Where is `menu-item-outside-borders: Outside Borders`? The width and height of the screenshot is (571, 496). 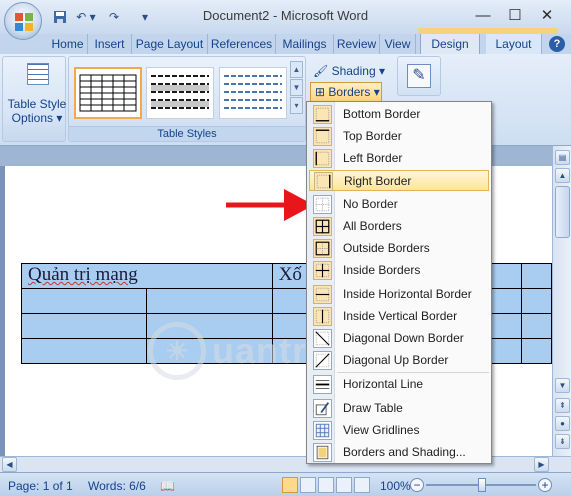
menu-item-outside-borders: Outside Borders is located at coordinates (399, 248).